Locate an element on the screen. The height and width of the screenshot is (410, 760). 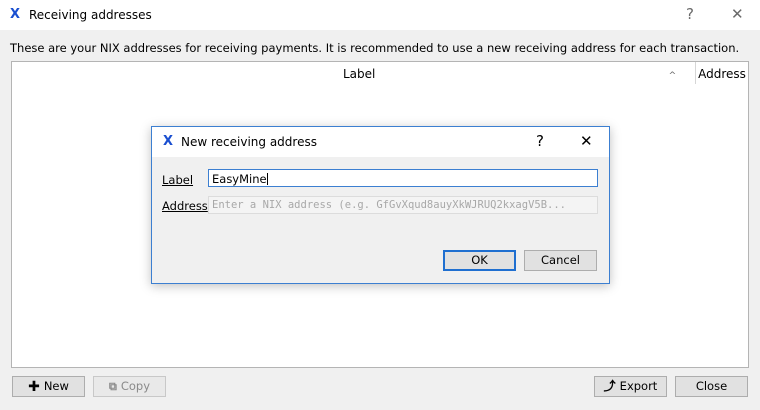
column-header-label: ^ Label is located at coordinates (353, 73).